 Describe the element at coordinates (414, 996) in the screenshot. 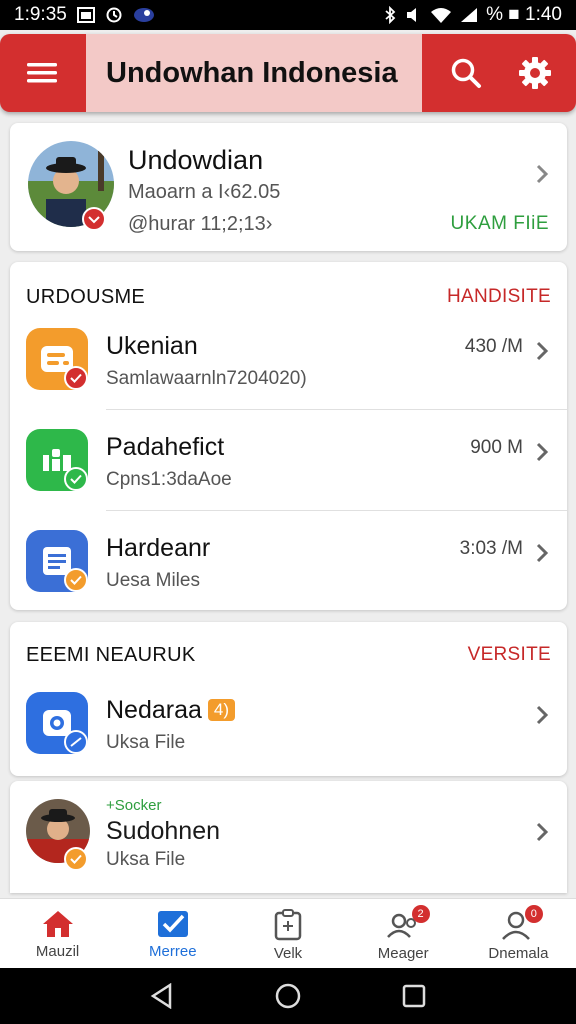

I see `recents-icon` at that location.